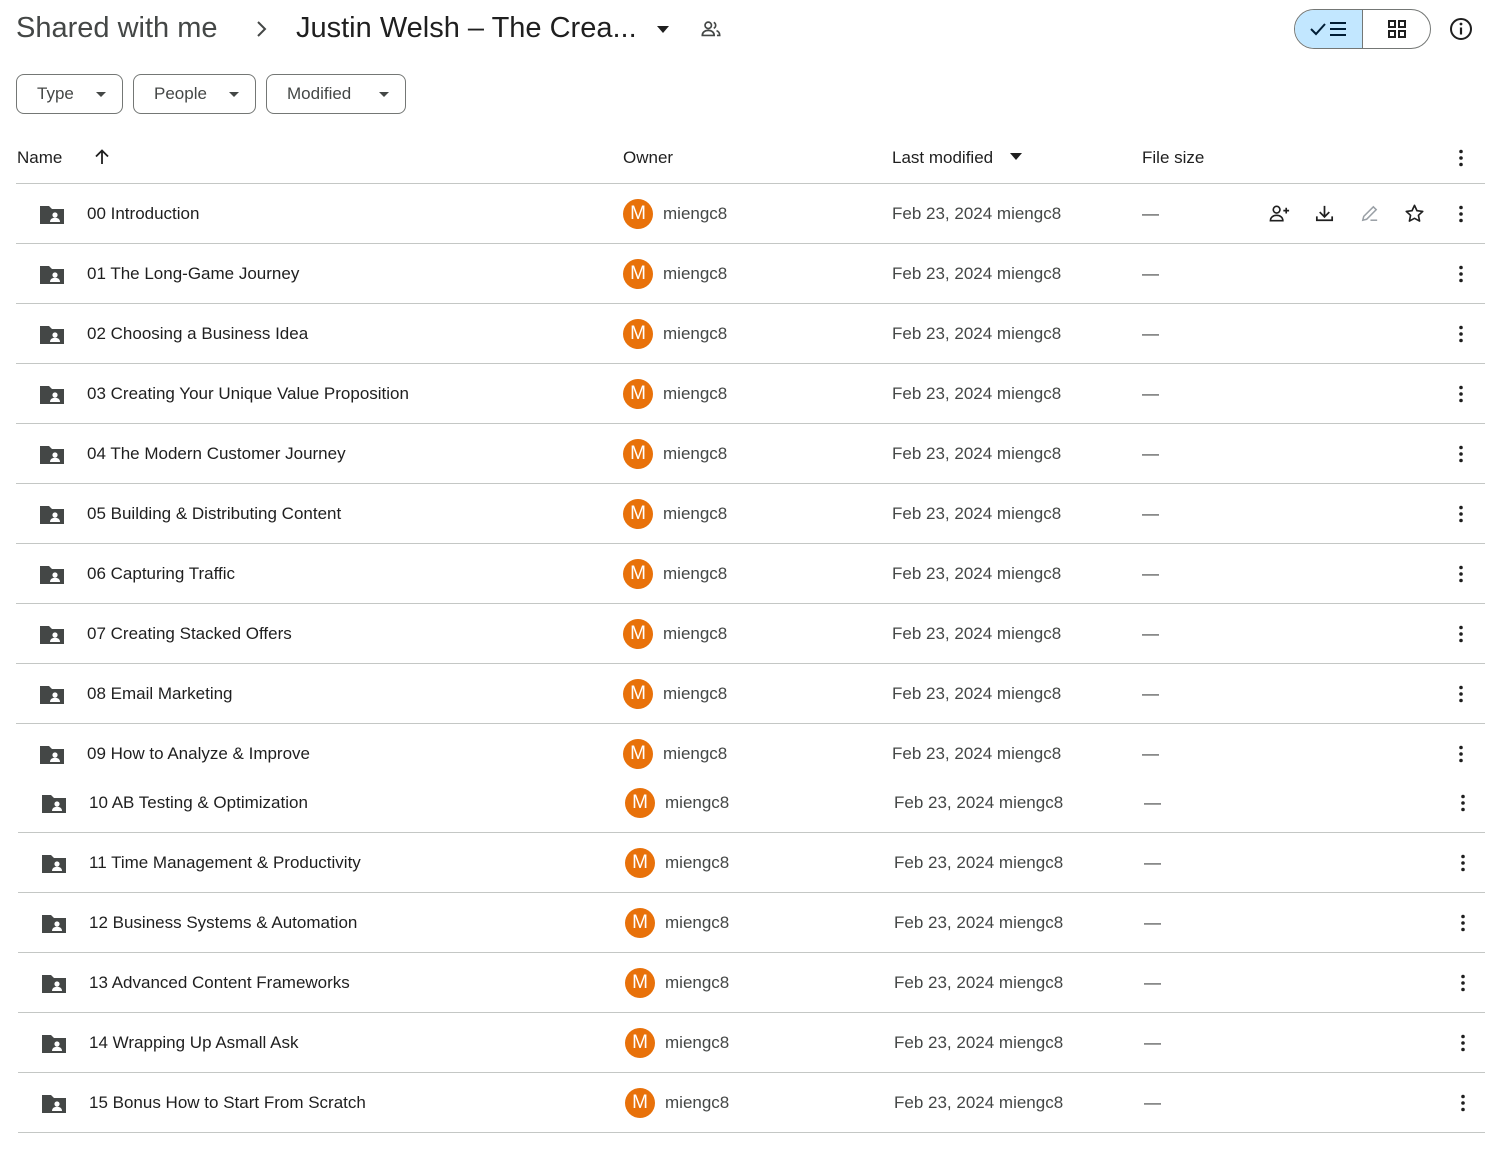  What do you see at coordinates (1461, 158) in the screenshot?
I see `column-options-more-icon` at bounding box center [1461, 158].